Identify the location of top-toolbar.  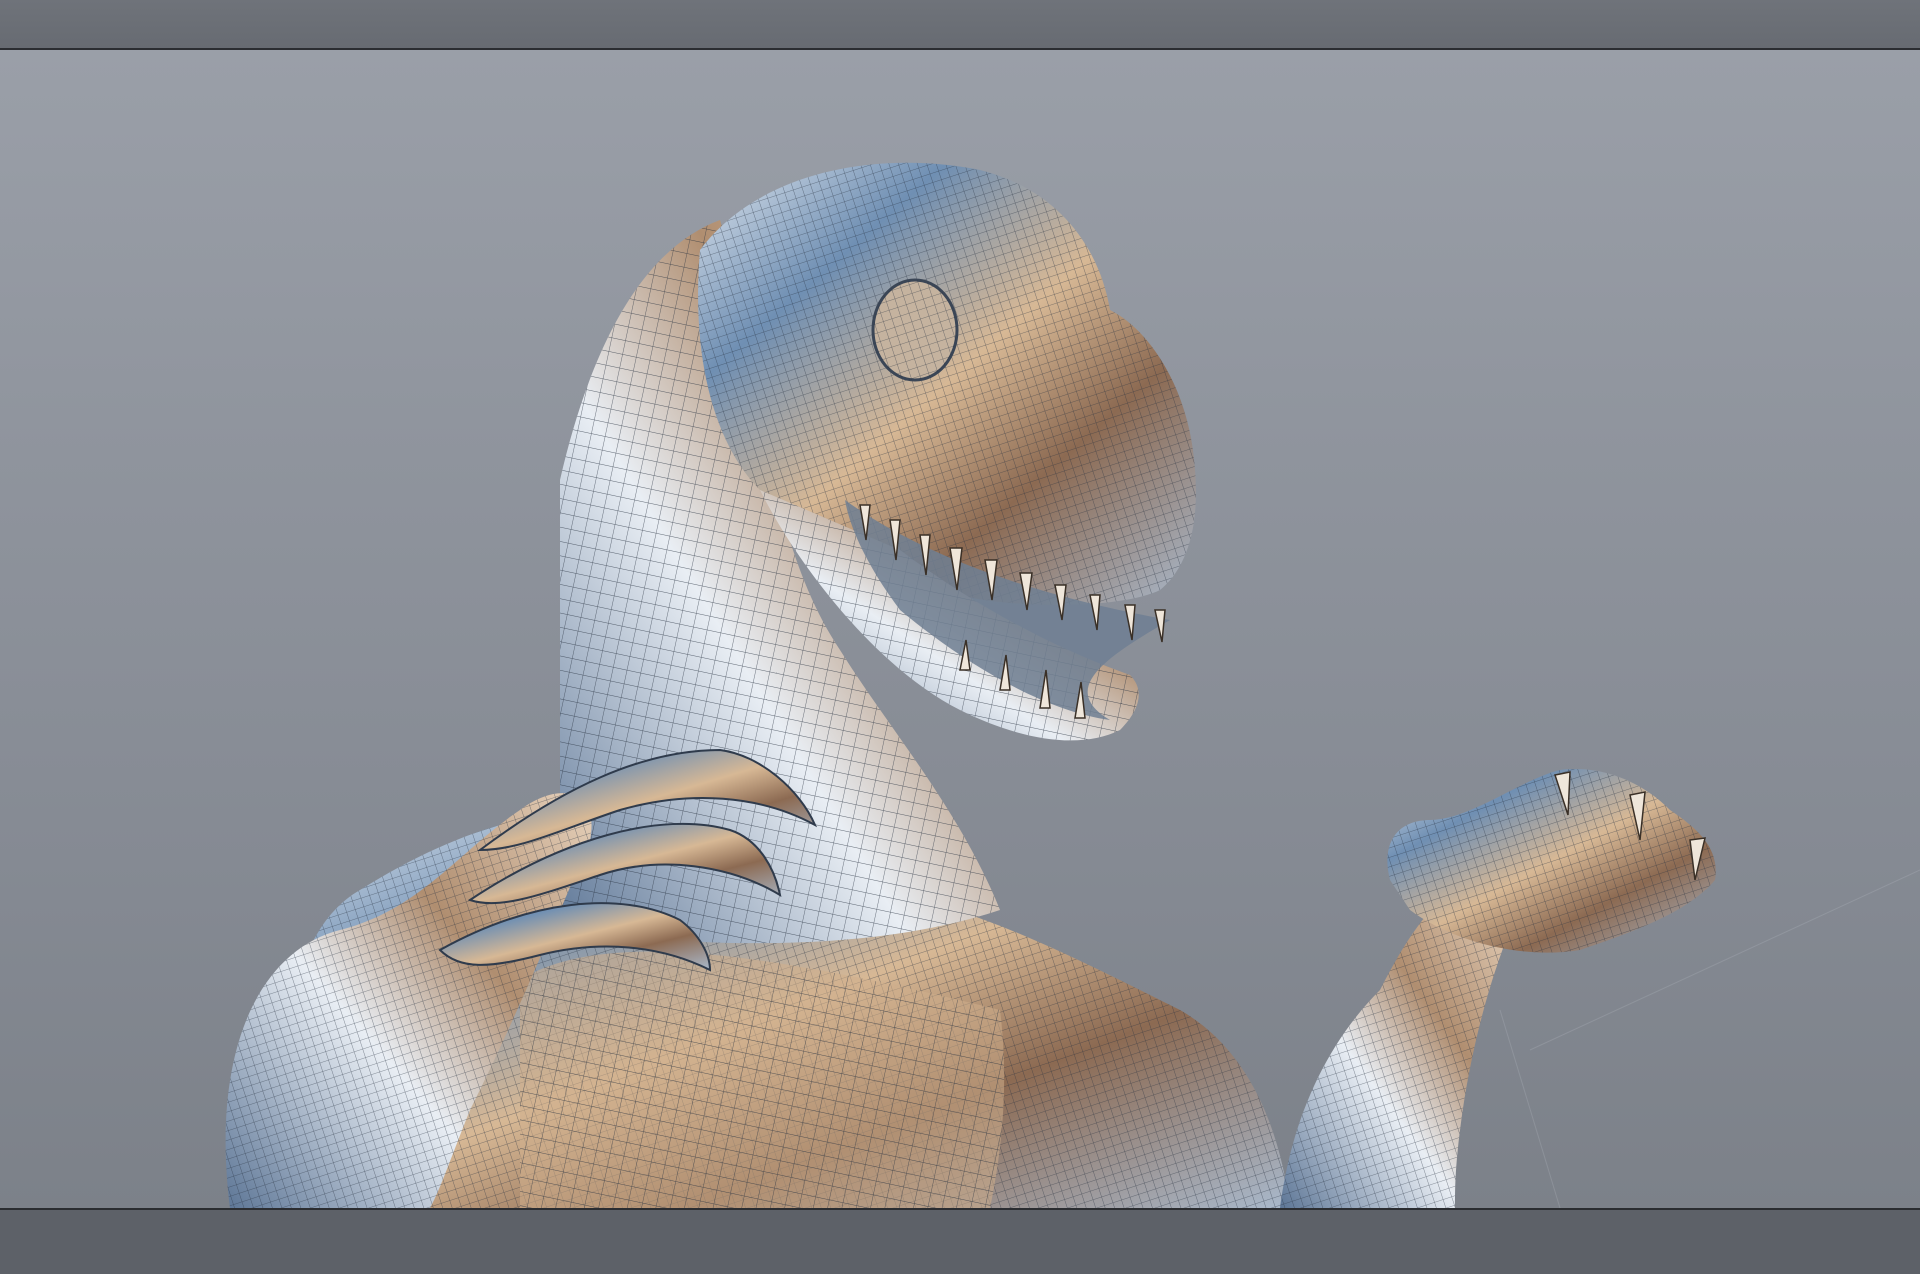
(960, 25).